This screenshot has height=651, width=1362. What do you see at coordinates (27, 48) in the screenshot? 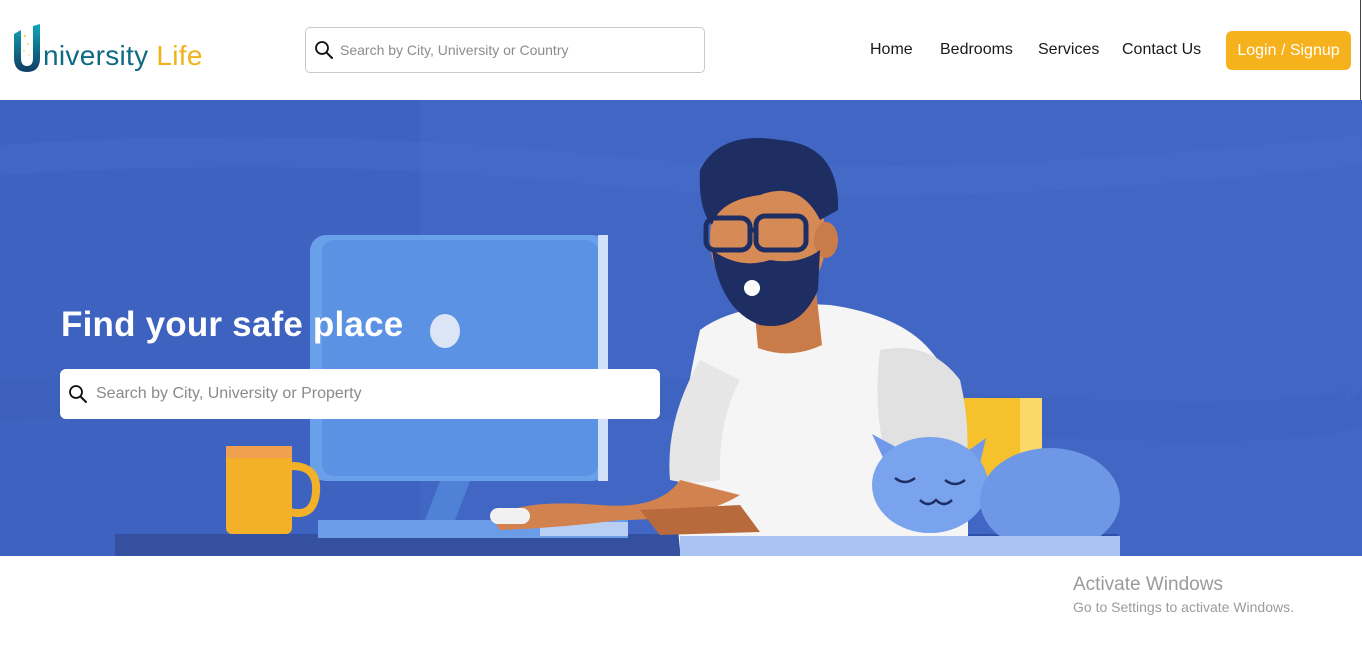
I see `logo-u-icon` at bounding box center [27, 48].